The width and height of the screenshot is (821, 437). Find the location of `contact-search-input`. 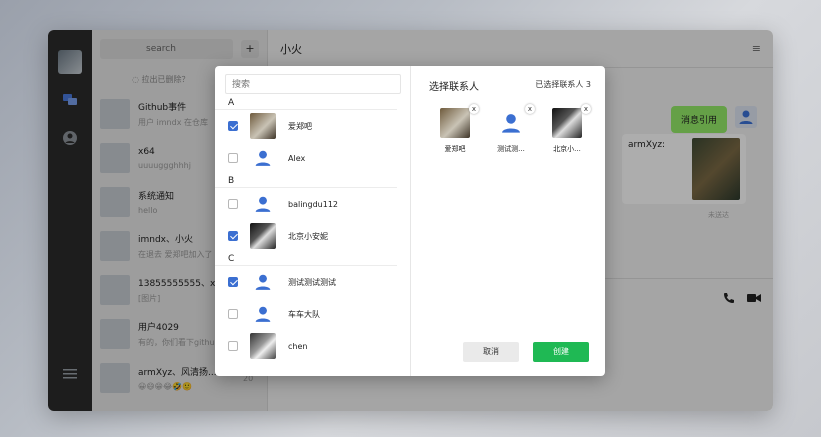

contact-search-input is located at coordinates (313, 84).